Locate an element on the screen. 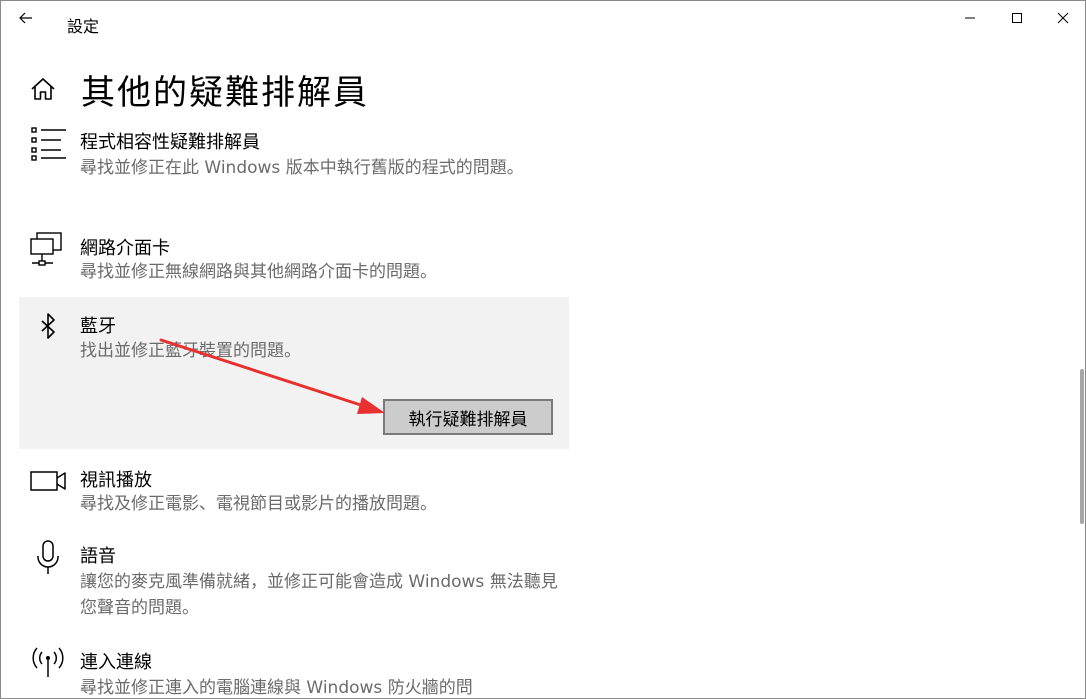  run-troubleshooter-button: 執行疑難排解員 is located at coordinates (468, 417).